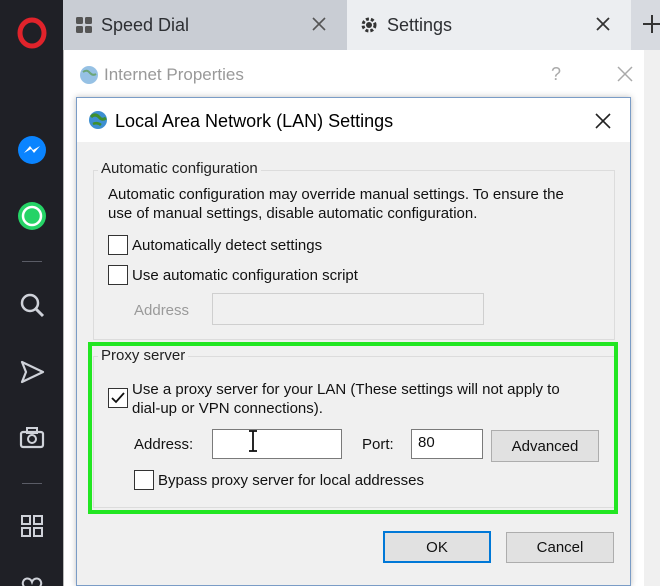 The width and height of the screenshot is (660, 586). Describe the element at coordinates (227, 245) in the screenshot. I see `auto-detect-label: Automatically detect settings` at that location.